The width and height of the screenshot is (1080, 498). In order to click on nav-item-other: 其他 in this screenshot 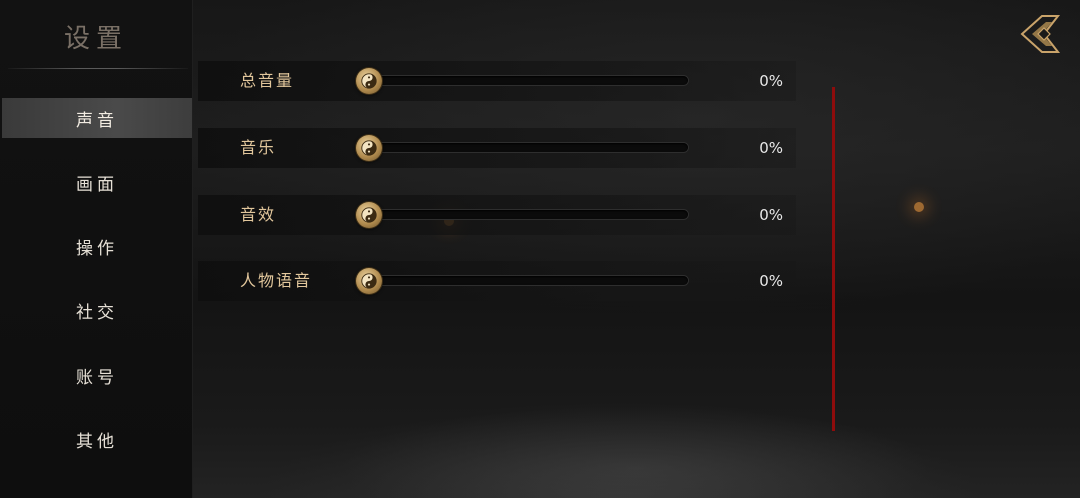, I will do `click(97, 439)`.